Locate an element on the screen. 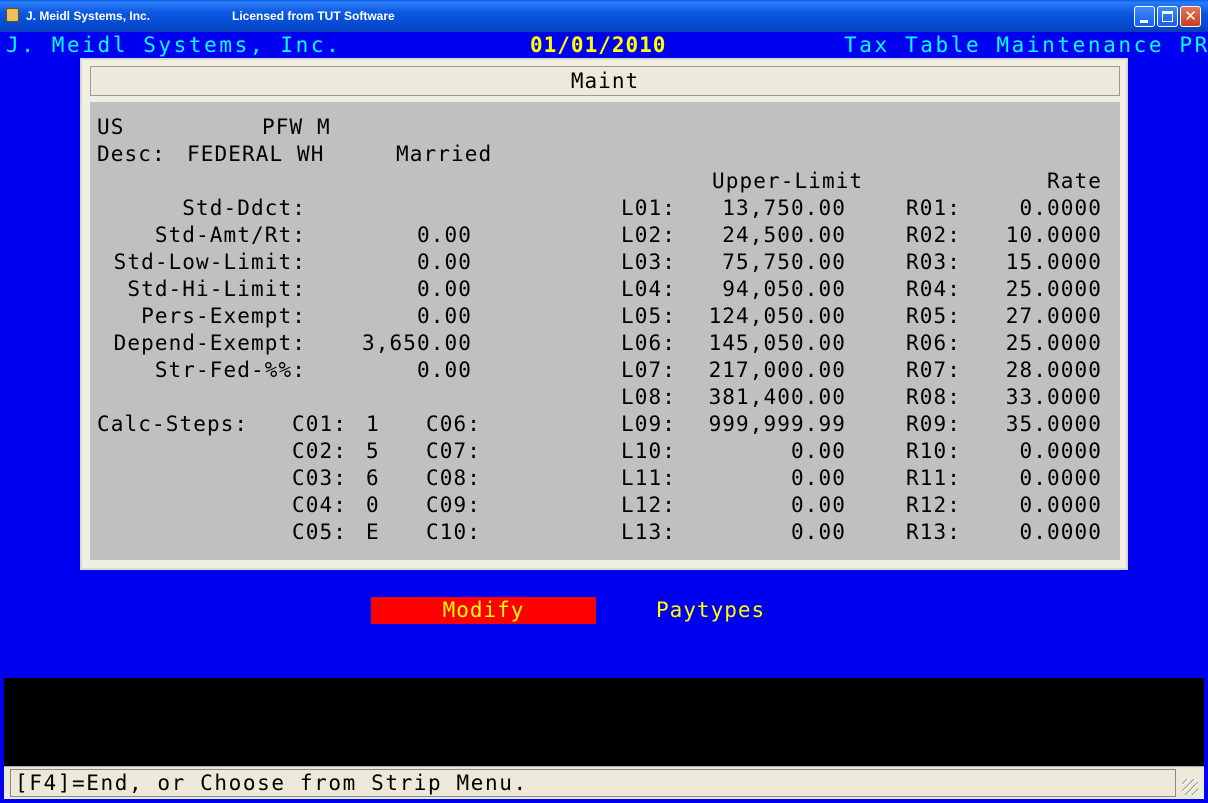  calc-step-label: C03: is located at coordinates (319, 478).